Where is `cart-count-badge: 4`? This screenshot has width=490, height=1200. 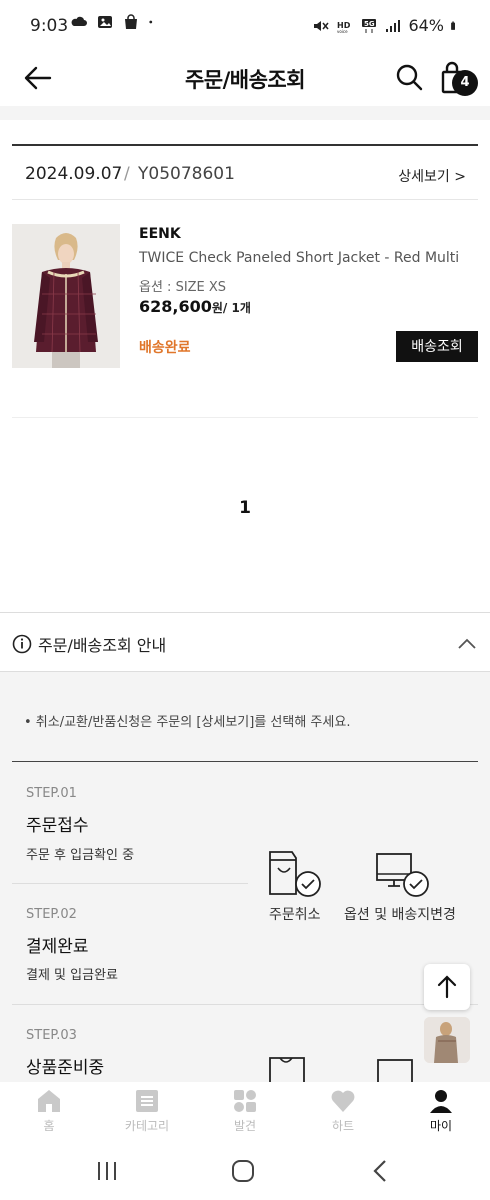 cart-count-badge: 4 is located at coordinates (465, 83).